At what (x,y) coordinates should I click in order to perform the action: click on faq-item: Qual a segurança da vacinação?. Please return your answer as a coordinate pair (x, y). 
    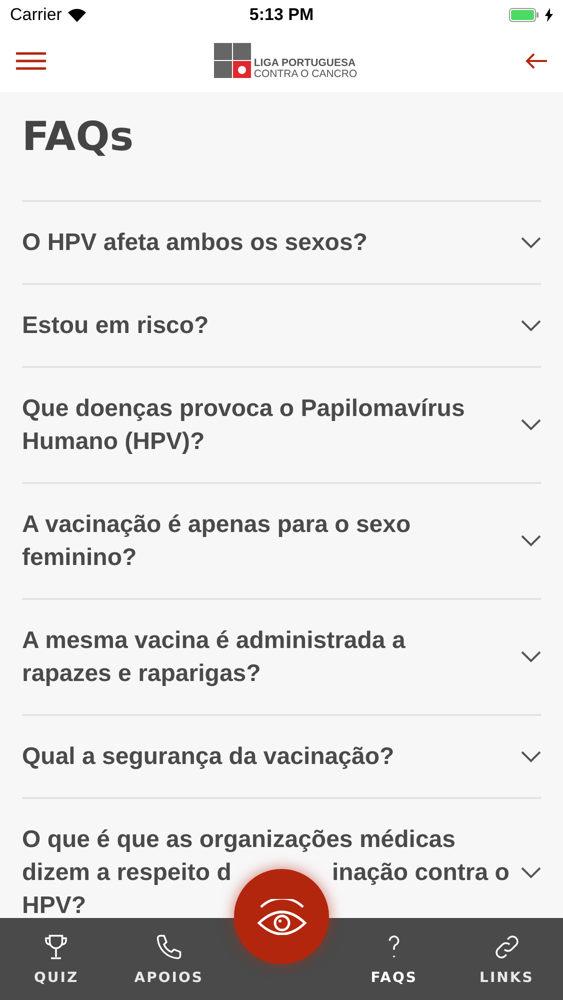
    Looking at the image, I should click on (281, 755).